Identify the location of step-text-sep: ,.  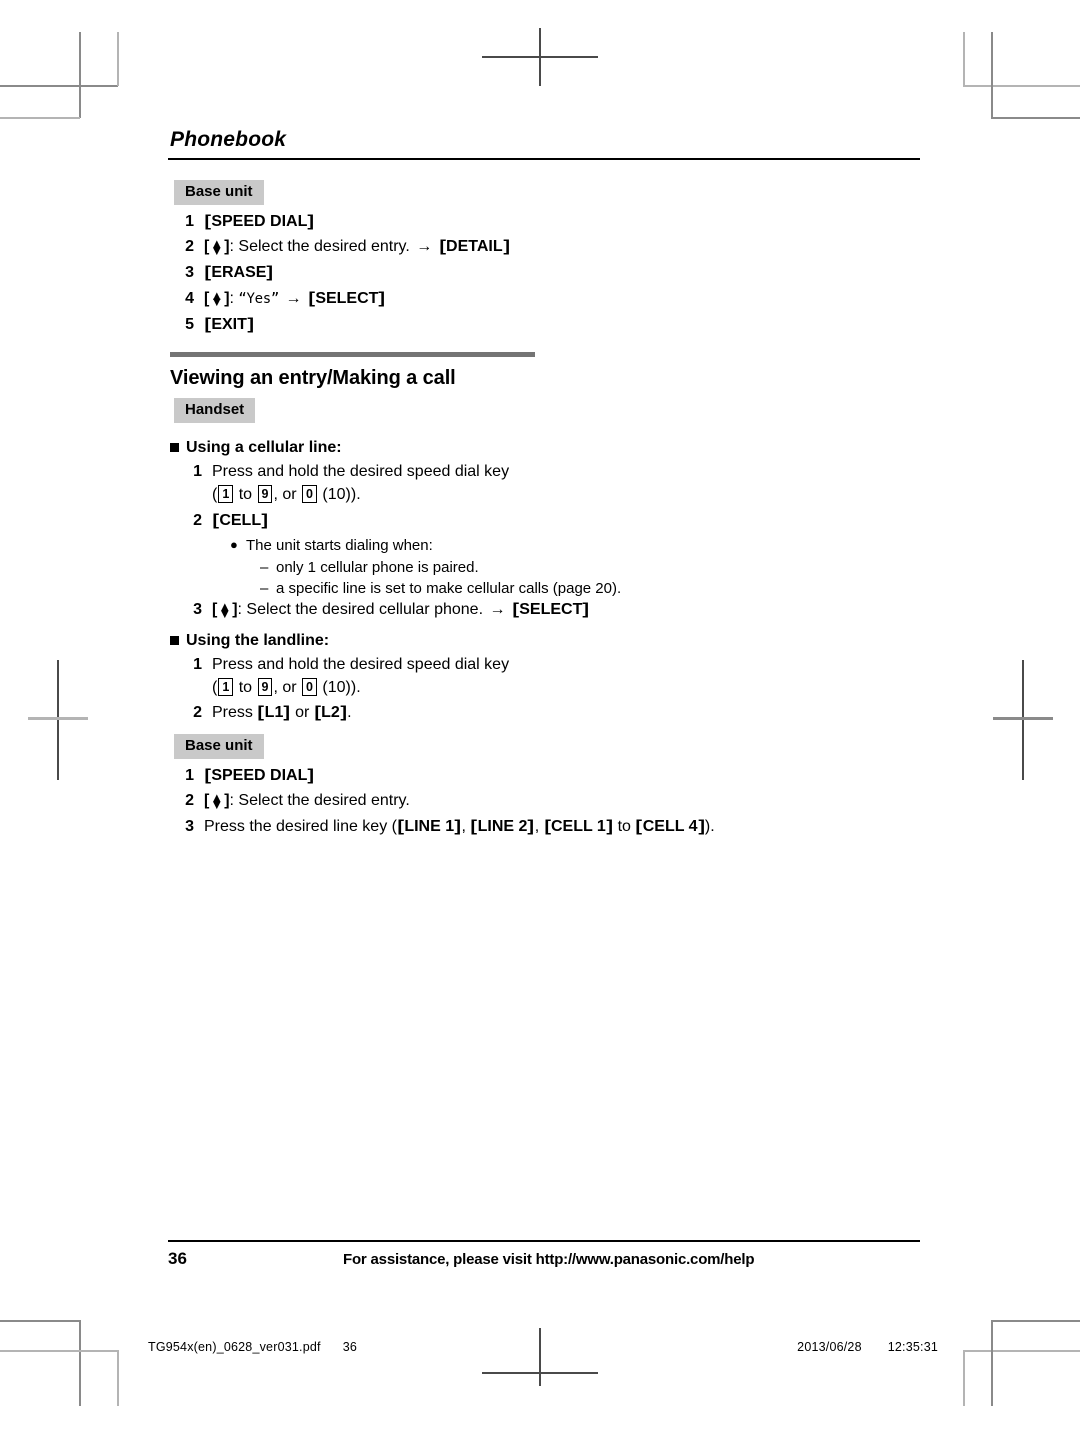
(466, 827).